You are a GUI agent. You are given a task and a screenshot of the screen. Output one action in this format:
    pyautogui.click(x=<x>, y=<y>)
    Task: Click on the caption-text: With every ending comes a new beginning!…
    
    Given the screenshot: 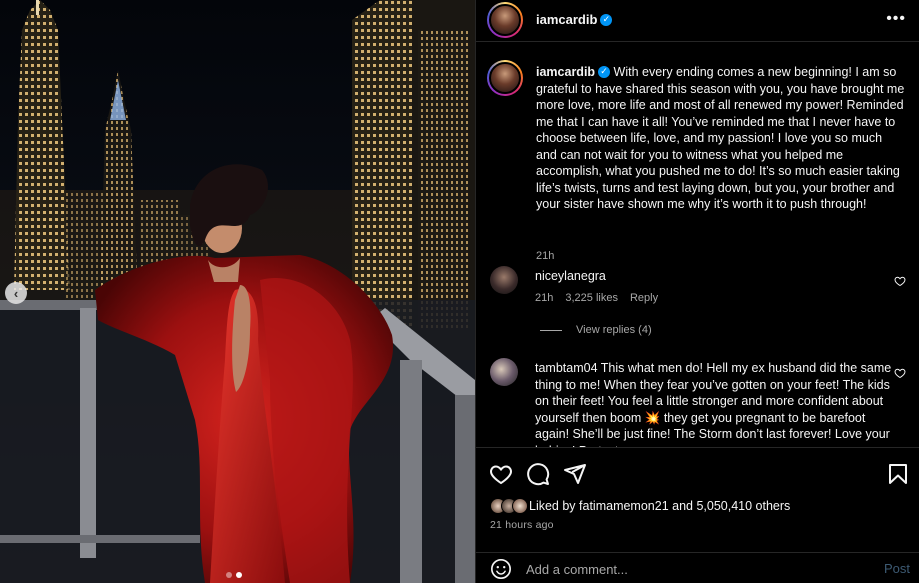 What is the action you would take?
    pyautogui.click(x=720, y=138)
    